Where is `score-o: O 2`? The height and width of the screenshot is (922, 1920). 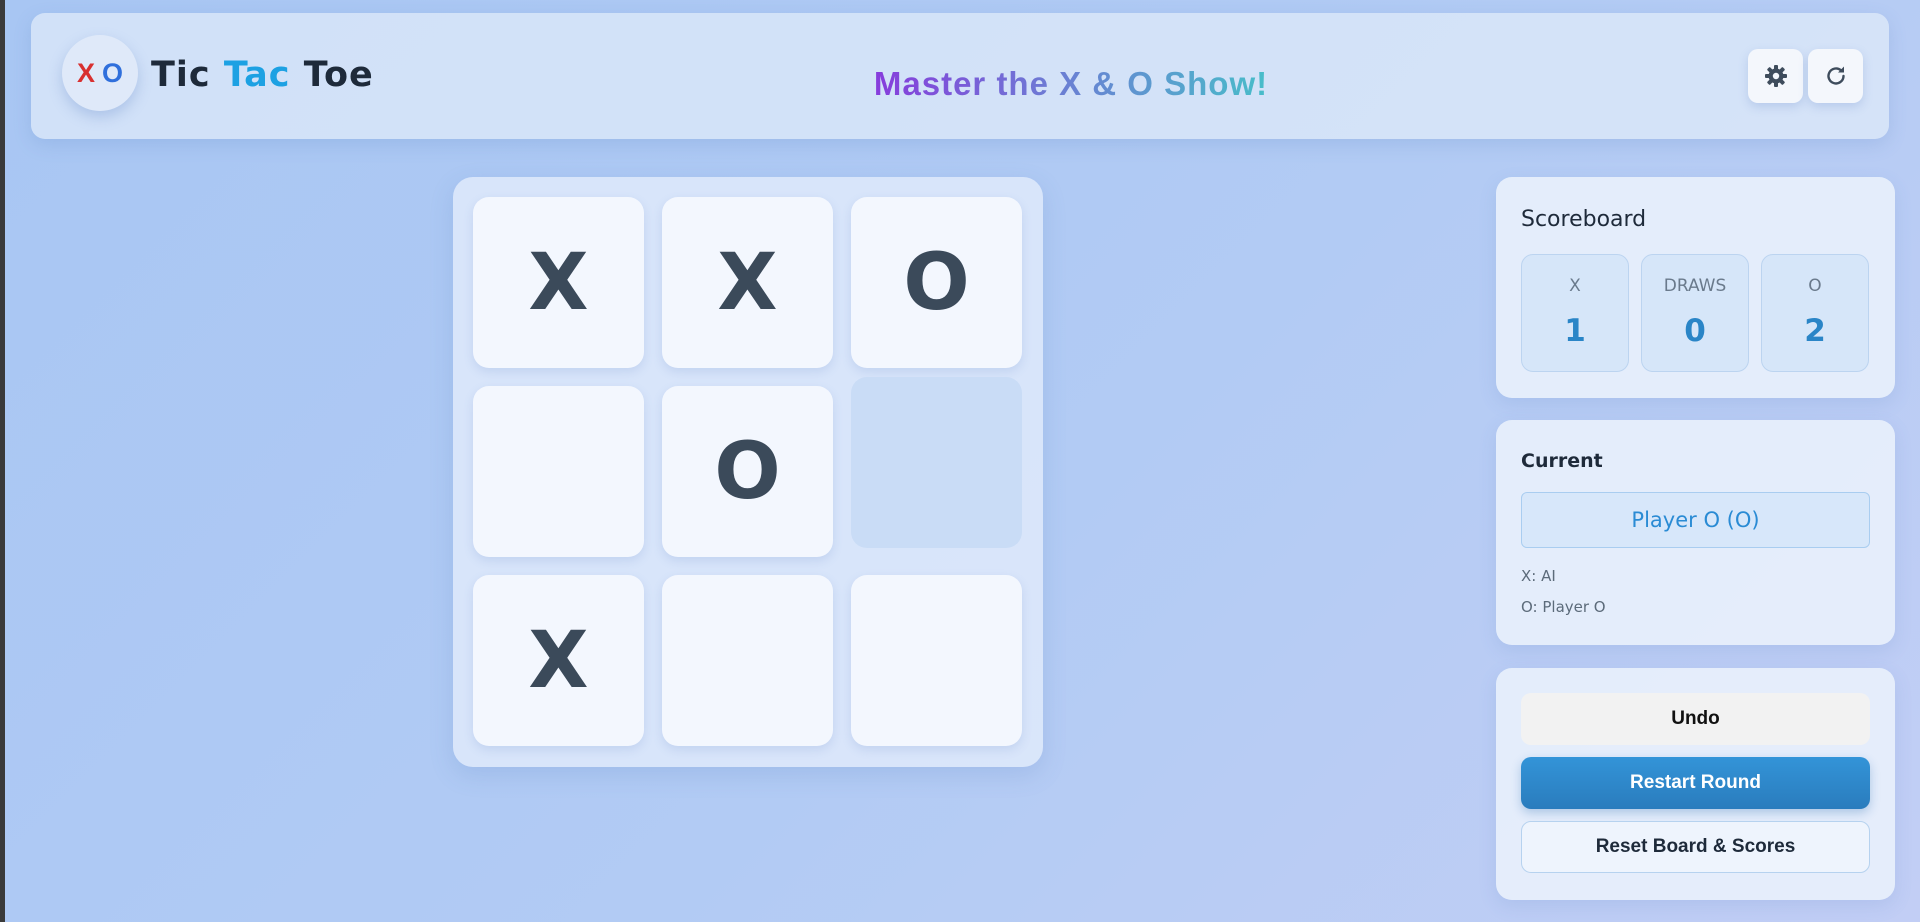
score-o: O 2 is located at coordinates (1815, 313).